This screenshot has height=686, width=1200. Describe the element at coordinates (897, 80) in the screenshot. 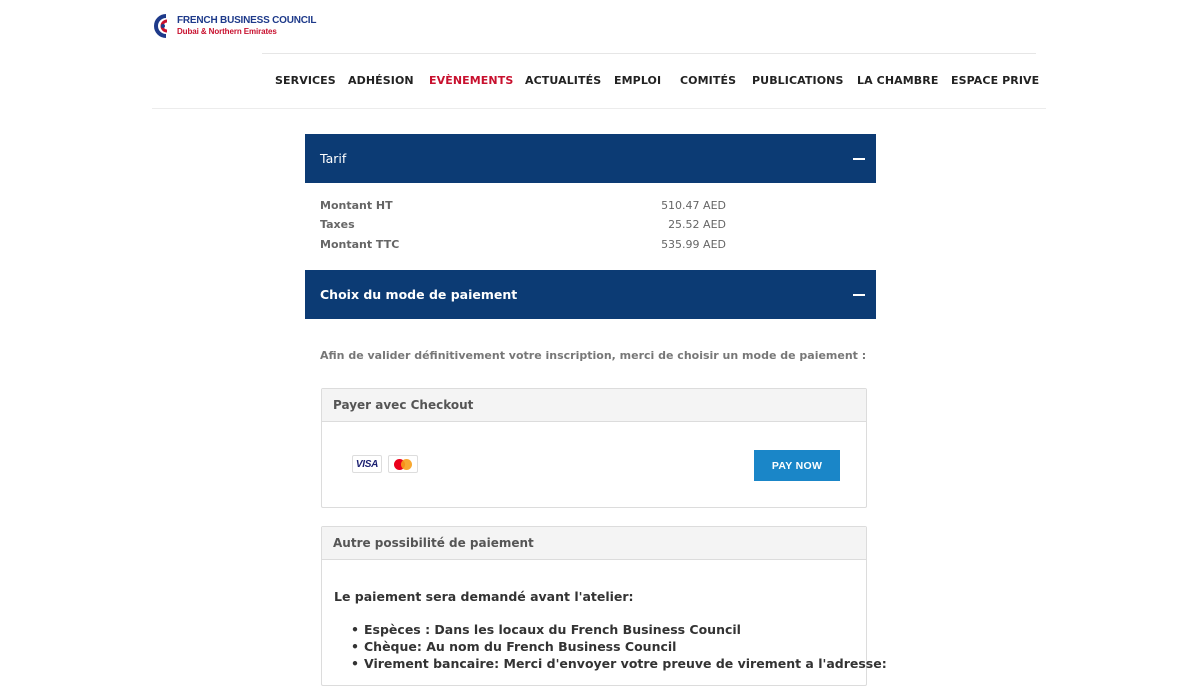

I see `nav-item-la-chambre: LA CHAMBRE` at that location.